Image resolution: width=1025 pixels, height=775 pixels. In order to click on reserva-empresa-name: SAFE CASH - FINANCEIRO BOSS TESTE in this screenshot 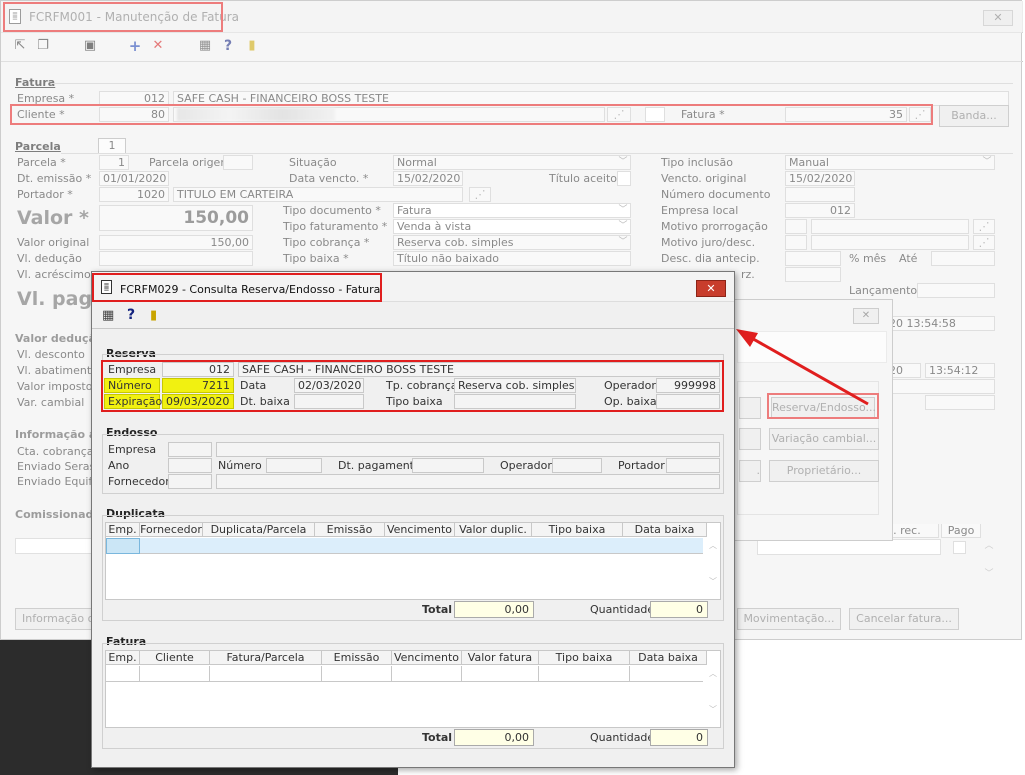, I will do `click(479, 369)`.